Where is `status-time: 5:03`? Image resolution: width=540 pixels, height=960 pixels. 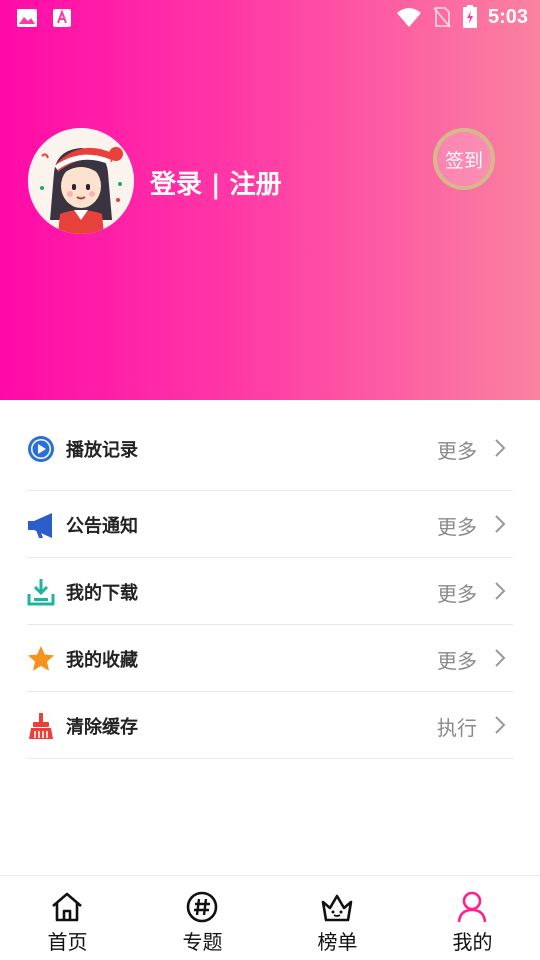 status-time: 5:03 is located at coordinates (507, 16).